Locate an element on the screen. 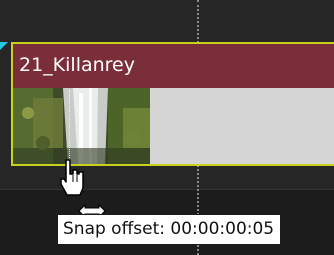 The height and width of the screenshot is (255, 334). track-divider is located at coordinates (167, 189).